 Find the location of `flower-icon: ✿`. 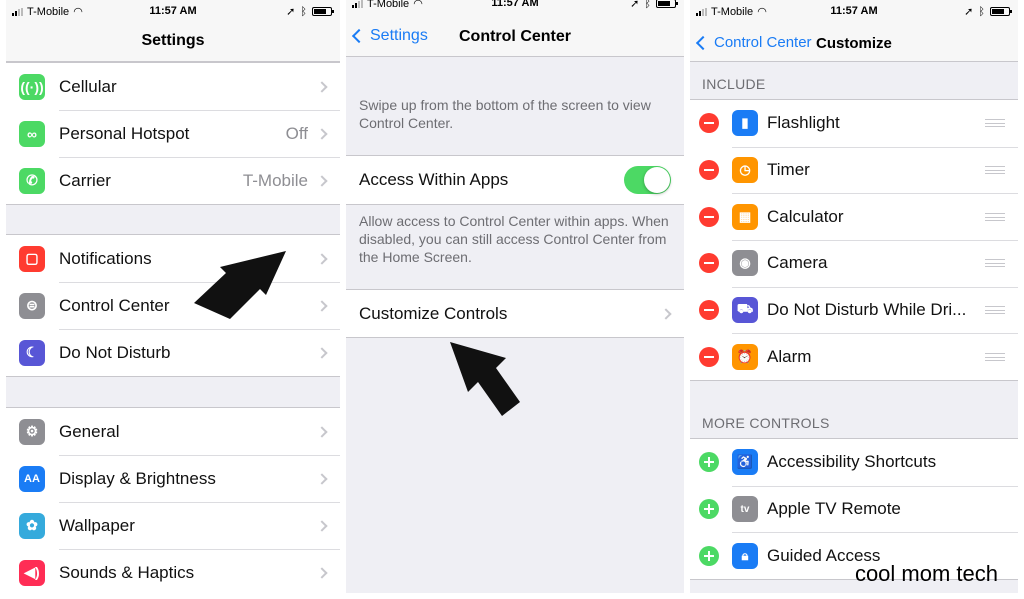

flower-icon: ✿ is located at coordinates (32, 525).